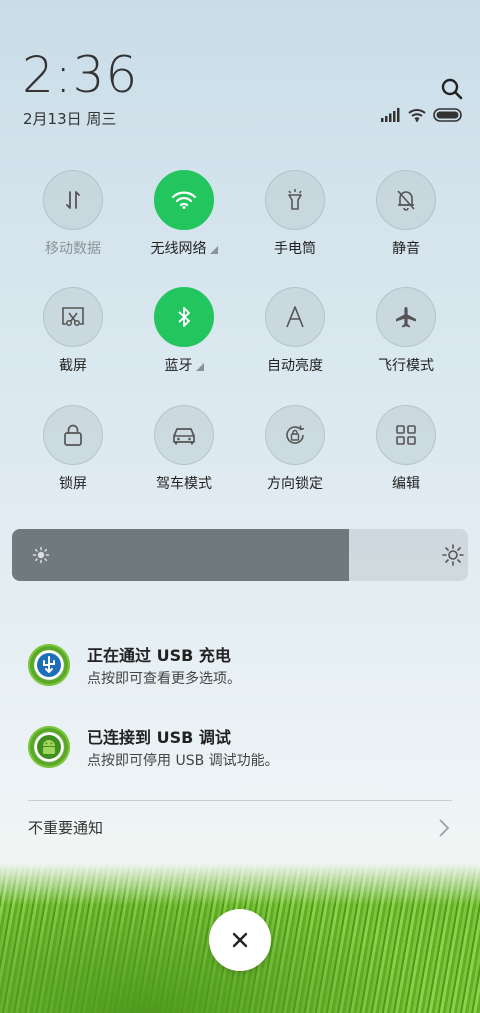  What do you see at coordinates (240, 800) in the screenshot?
I see `divider` at bounding box center [240, 800].